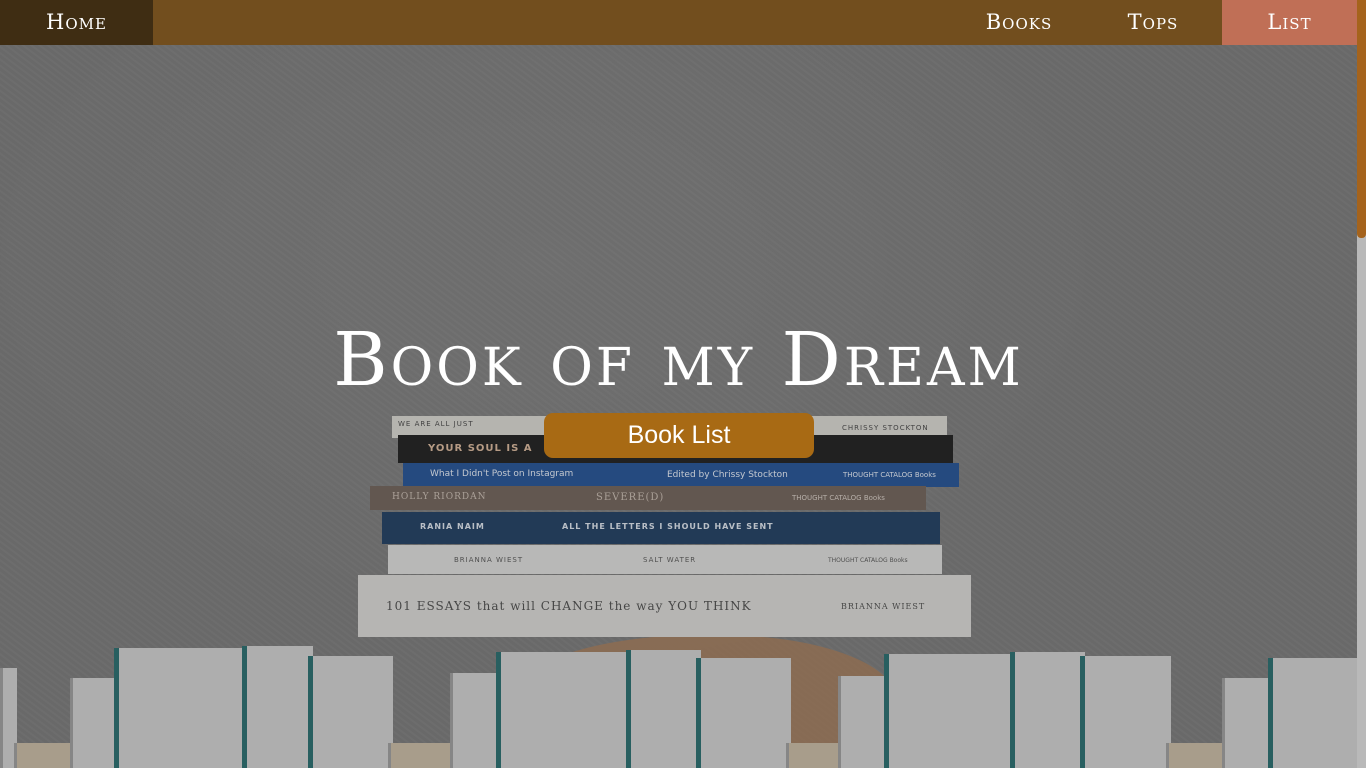 This screenshot has height=768, width=1366. What do you see at coordinates (76, 22) in the screenshot?
I see `nav-home-link: Home` at bounding box center [76, 22].